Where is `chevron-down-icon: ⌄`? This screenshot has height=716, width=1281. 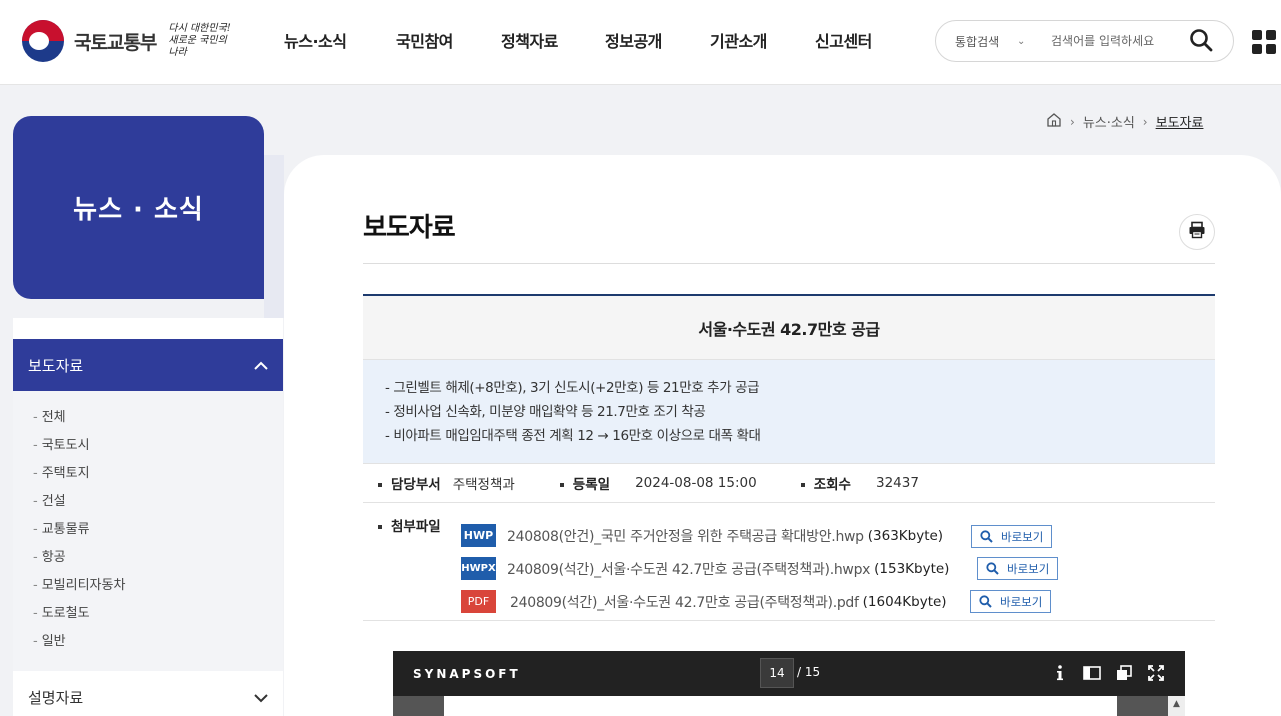
chevron-down-icon: ⌄ is located at coordinates (1028, 41).